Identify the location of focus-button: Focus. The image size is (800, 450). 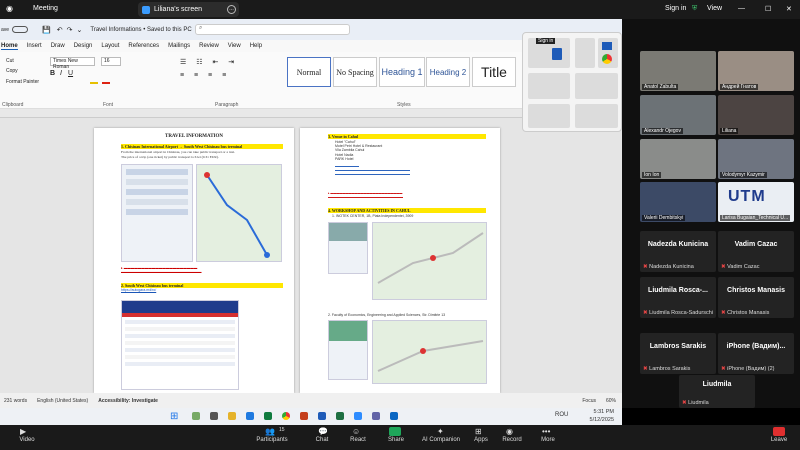
(589, 401).